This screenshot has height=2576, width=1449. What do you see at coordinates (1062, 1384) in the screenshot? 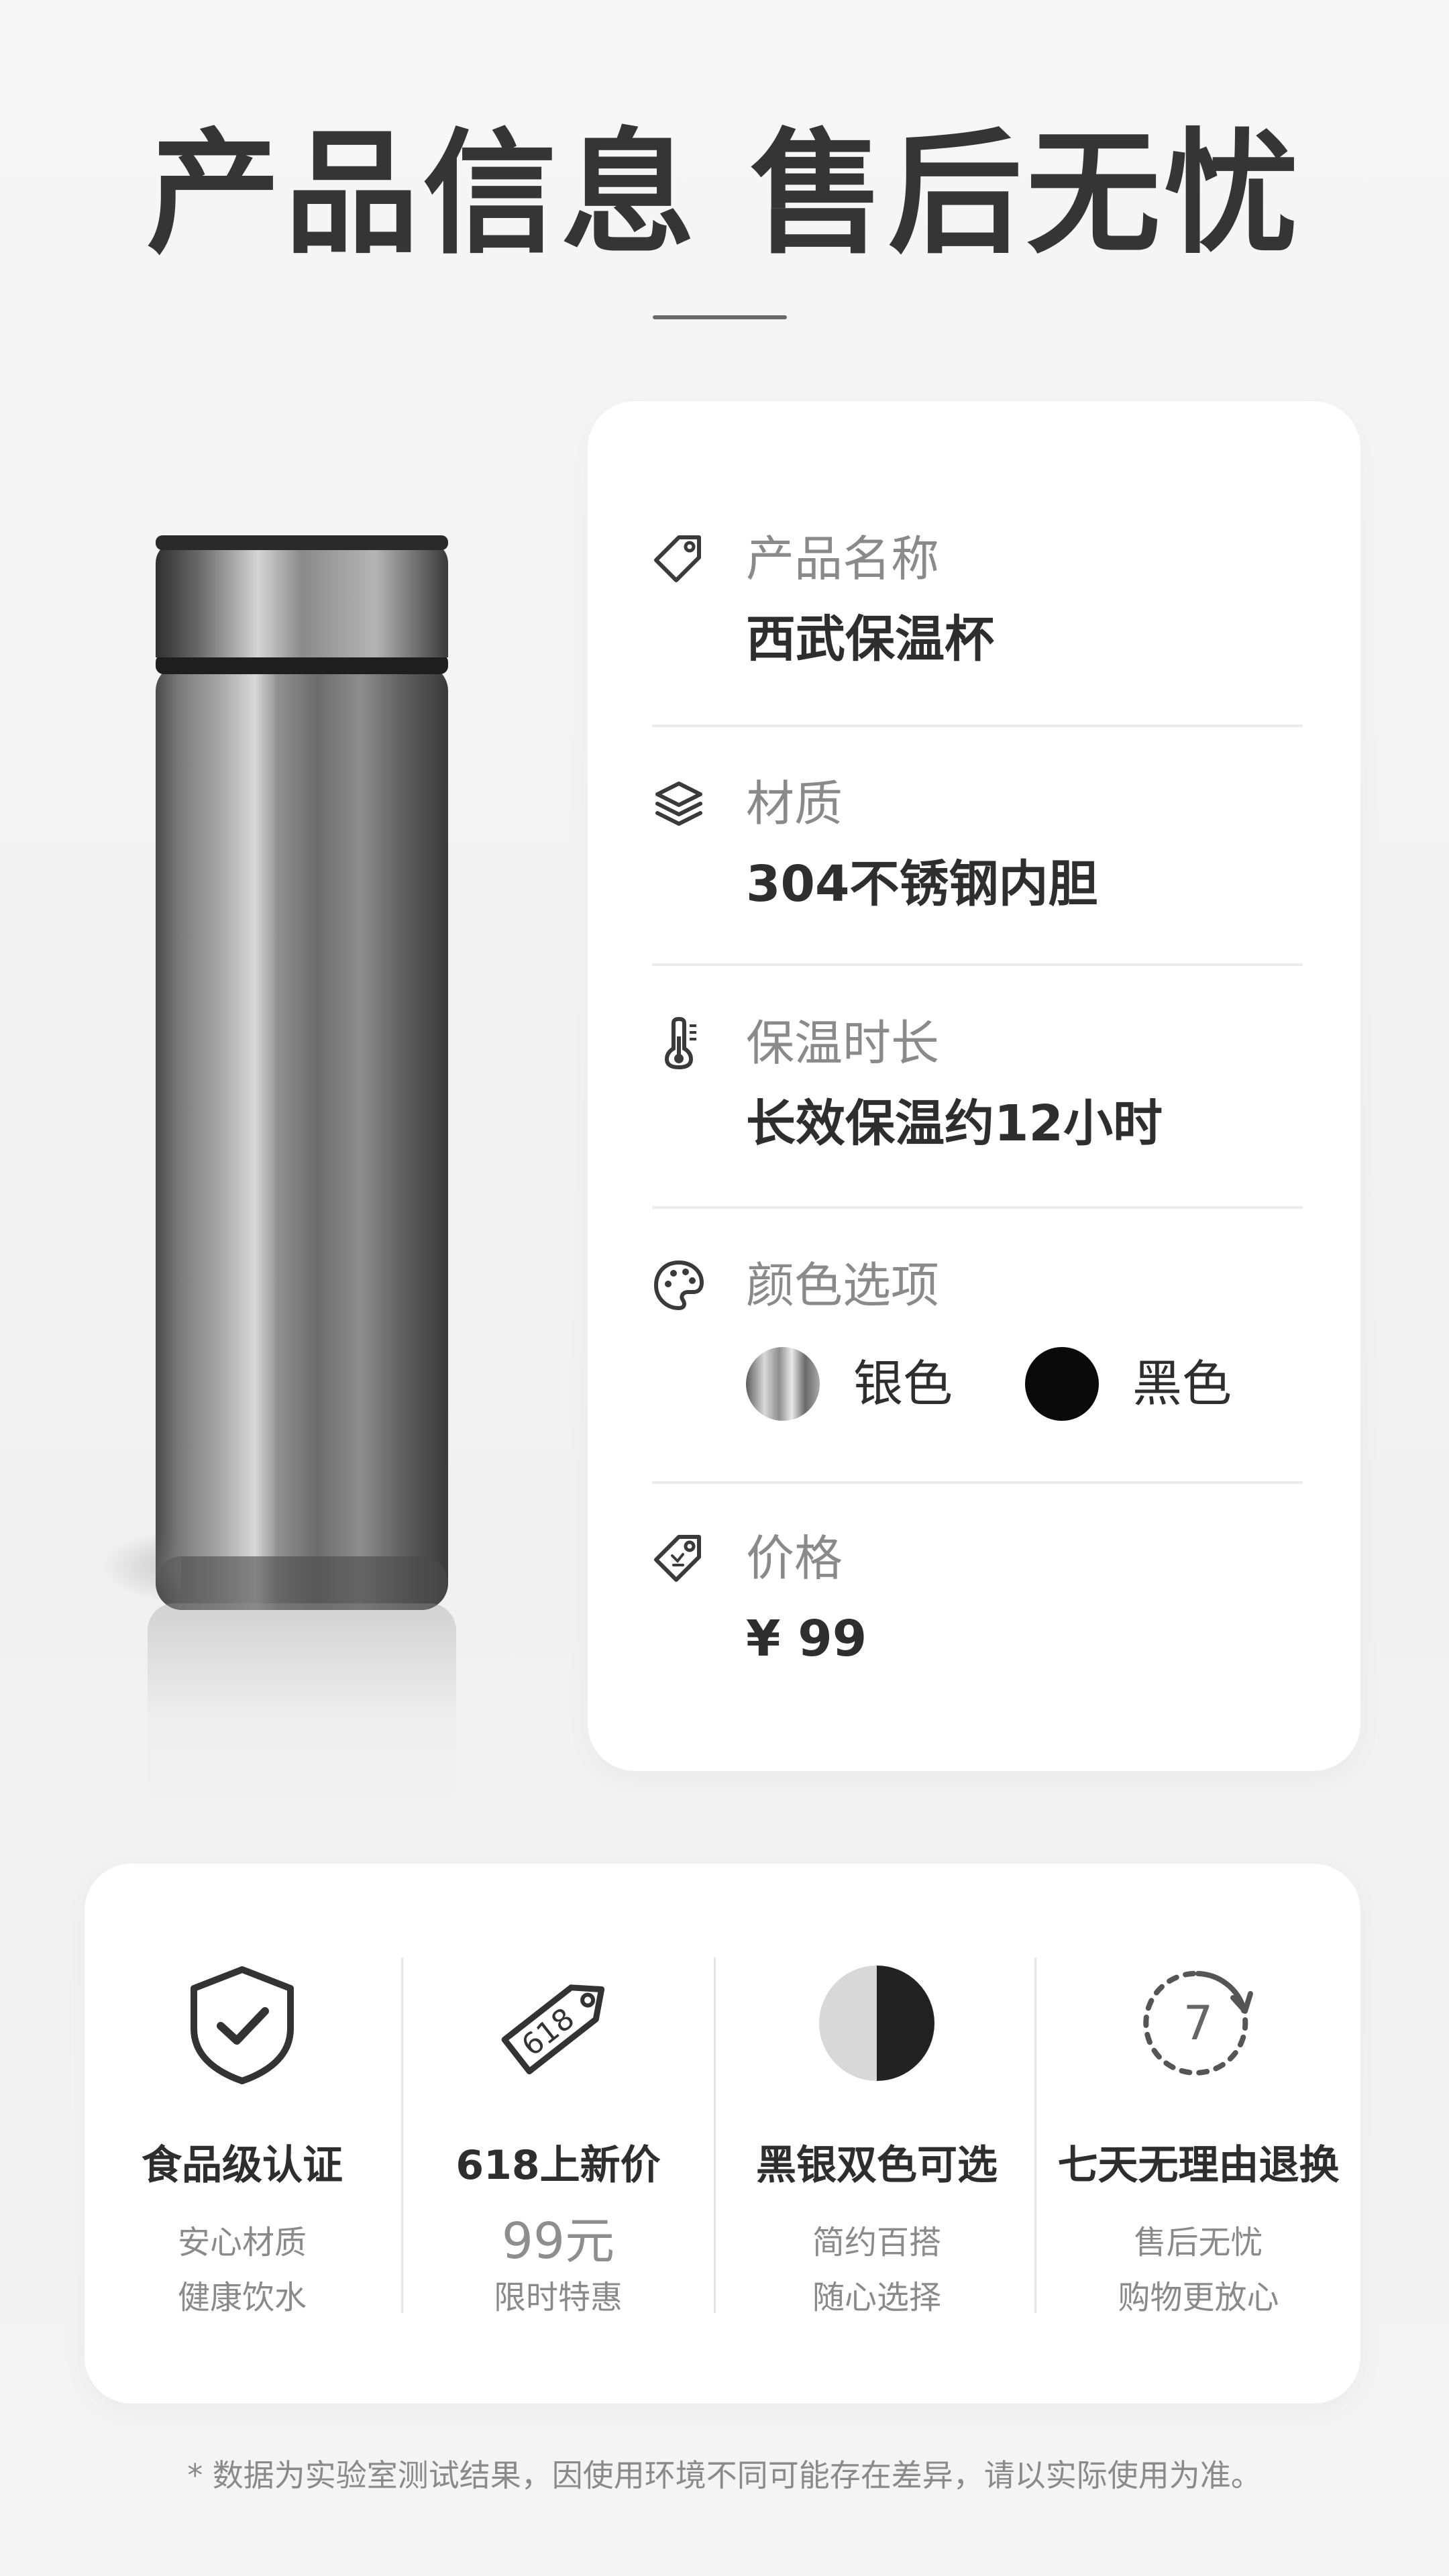
I see `color-swatch-black` at bounding box center [1062, 1384].